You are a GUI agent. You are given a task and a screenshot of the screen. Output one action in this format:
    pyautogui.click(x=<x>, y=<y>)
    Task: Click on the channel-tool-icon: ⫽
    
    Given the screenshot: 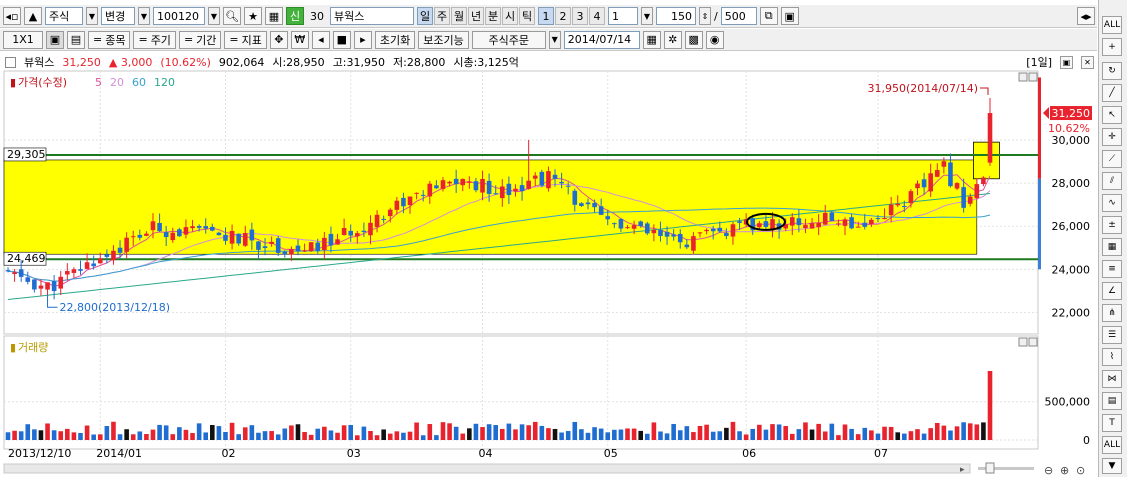 What is the action you would take?
    pyautogui.click(x=1112, y=181)
    